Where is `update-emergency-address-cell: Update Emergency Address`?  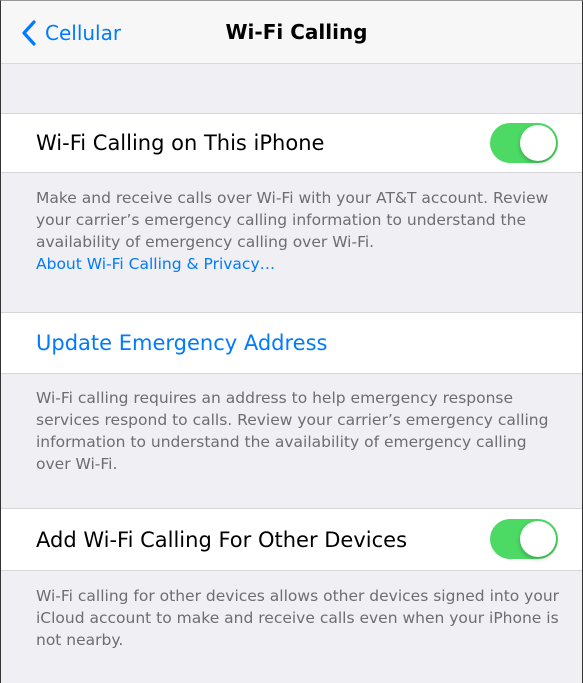
update-emergency-address-cell: Update Emergency Address is located at coordinates (291, 343).